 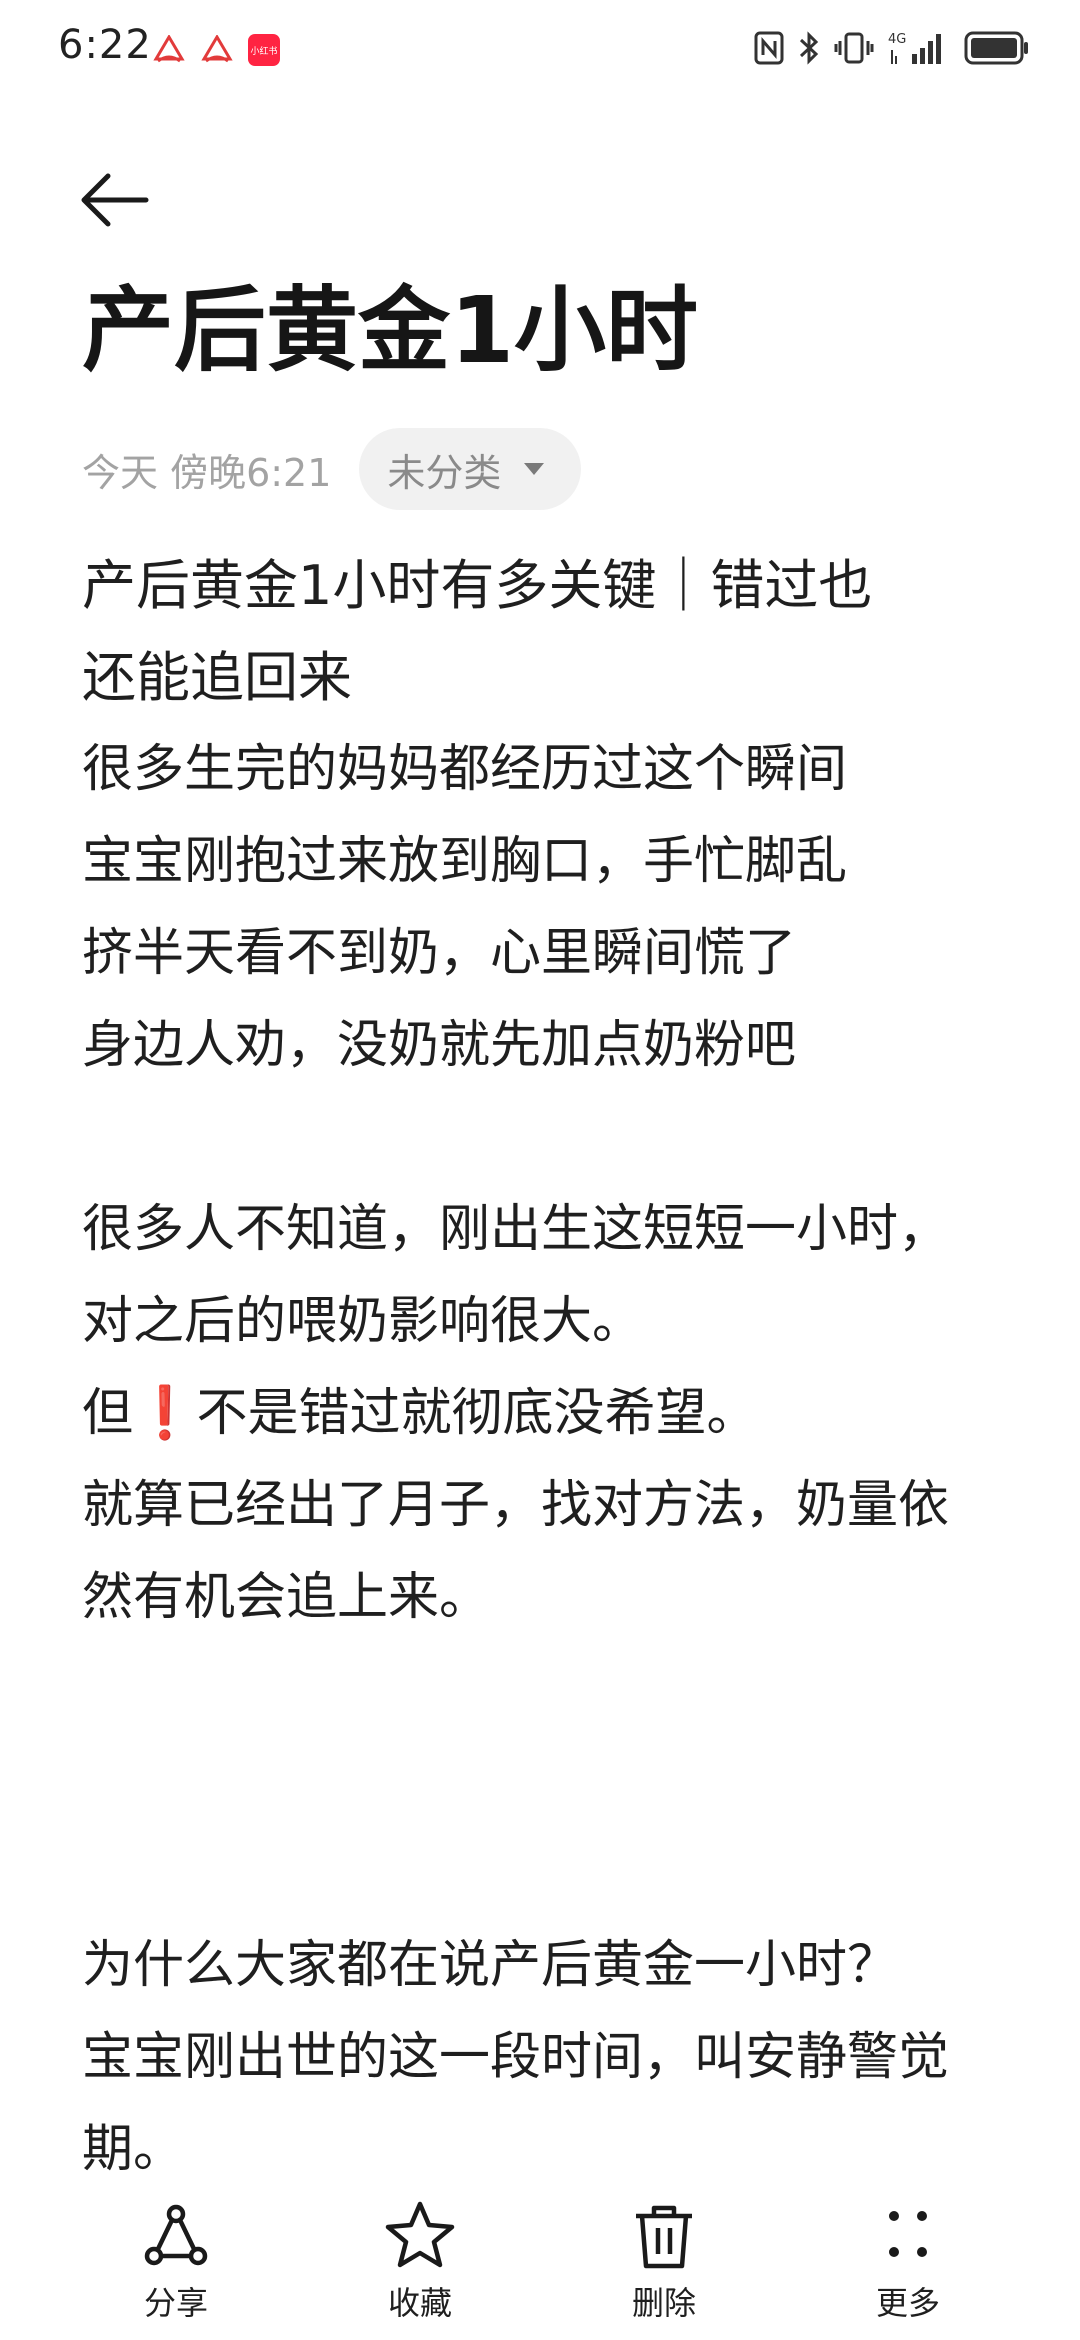 I want to click on favorite-button: 收藏, so click(x=420, y=2260).